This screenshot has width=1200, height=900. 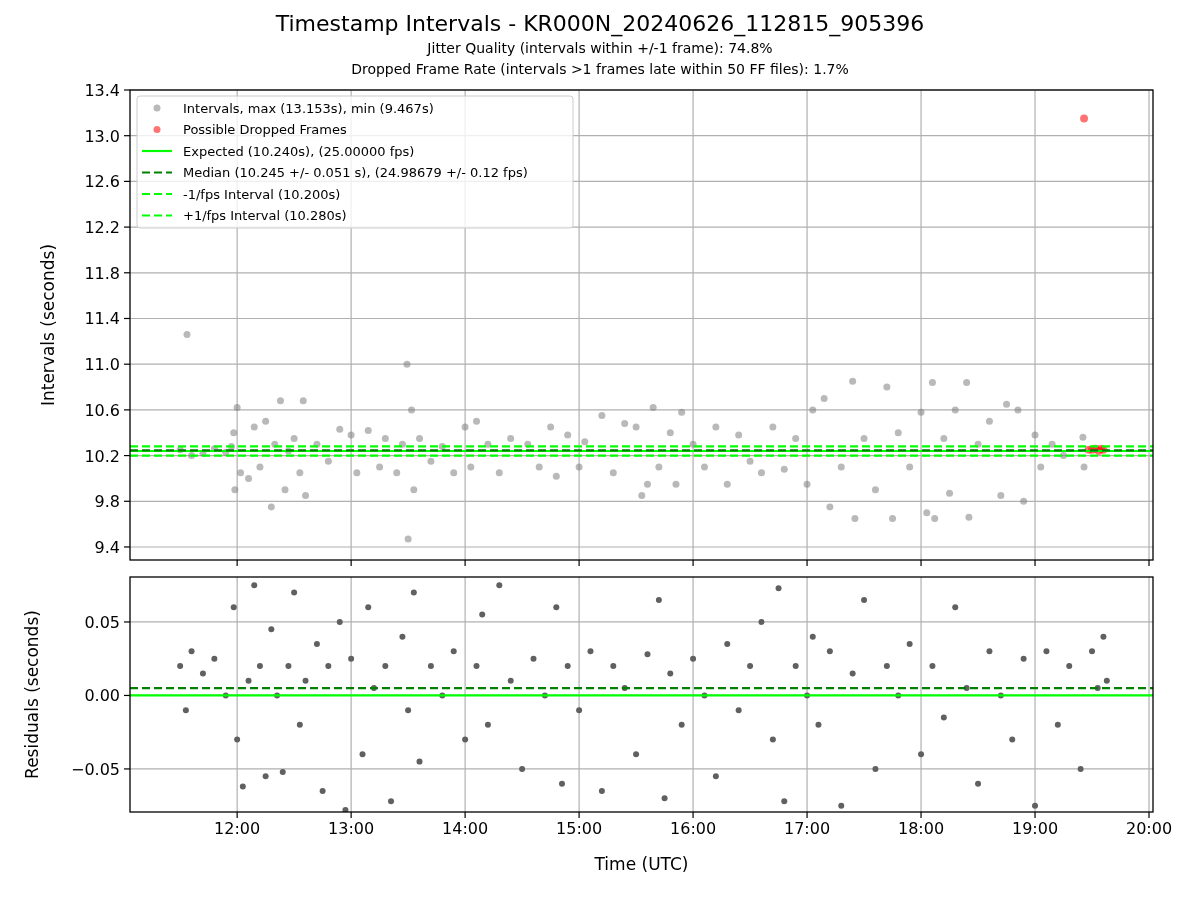 What do you see at coordinates (1149, 828) in the screenshot?
I see `tick-label: 20:00` at bounding box center [1149, 828].